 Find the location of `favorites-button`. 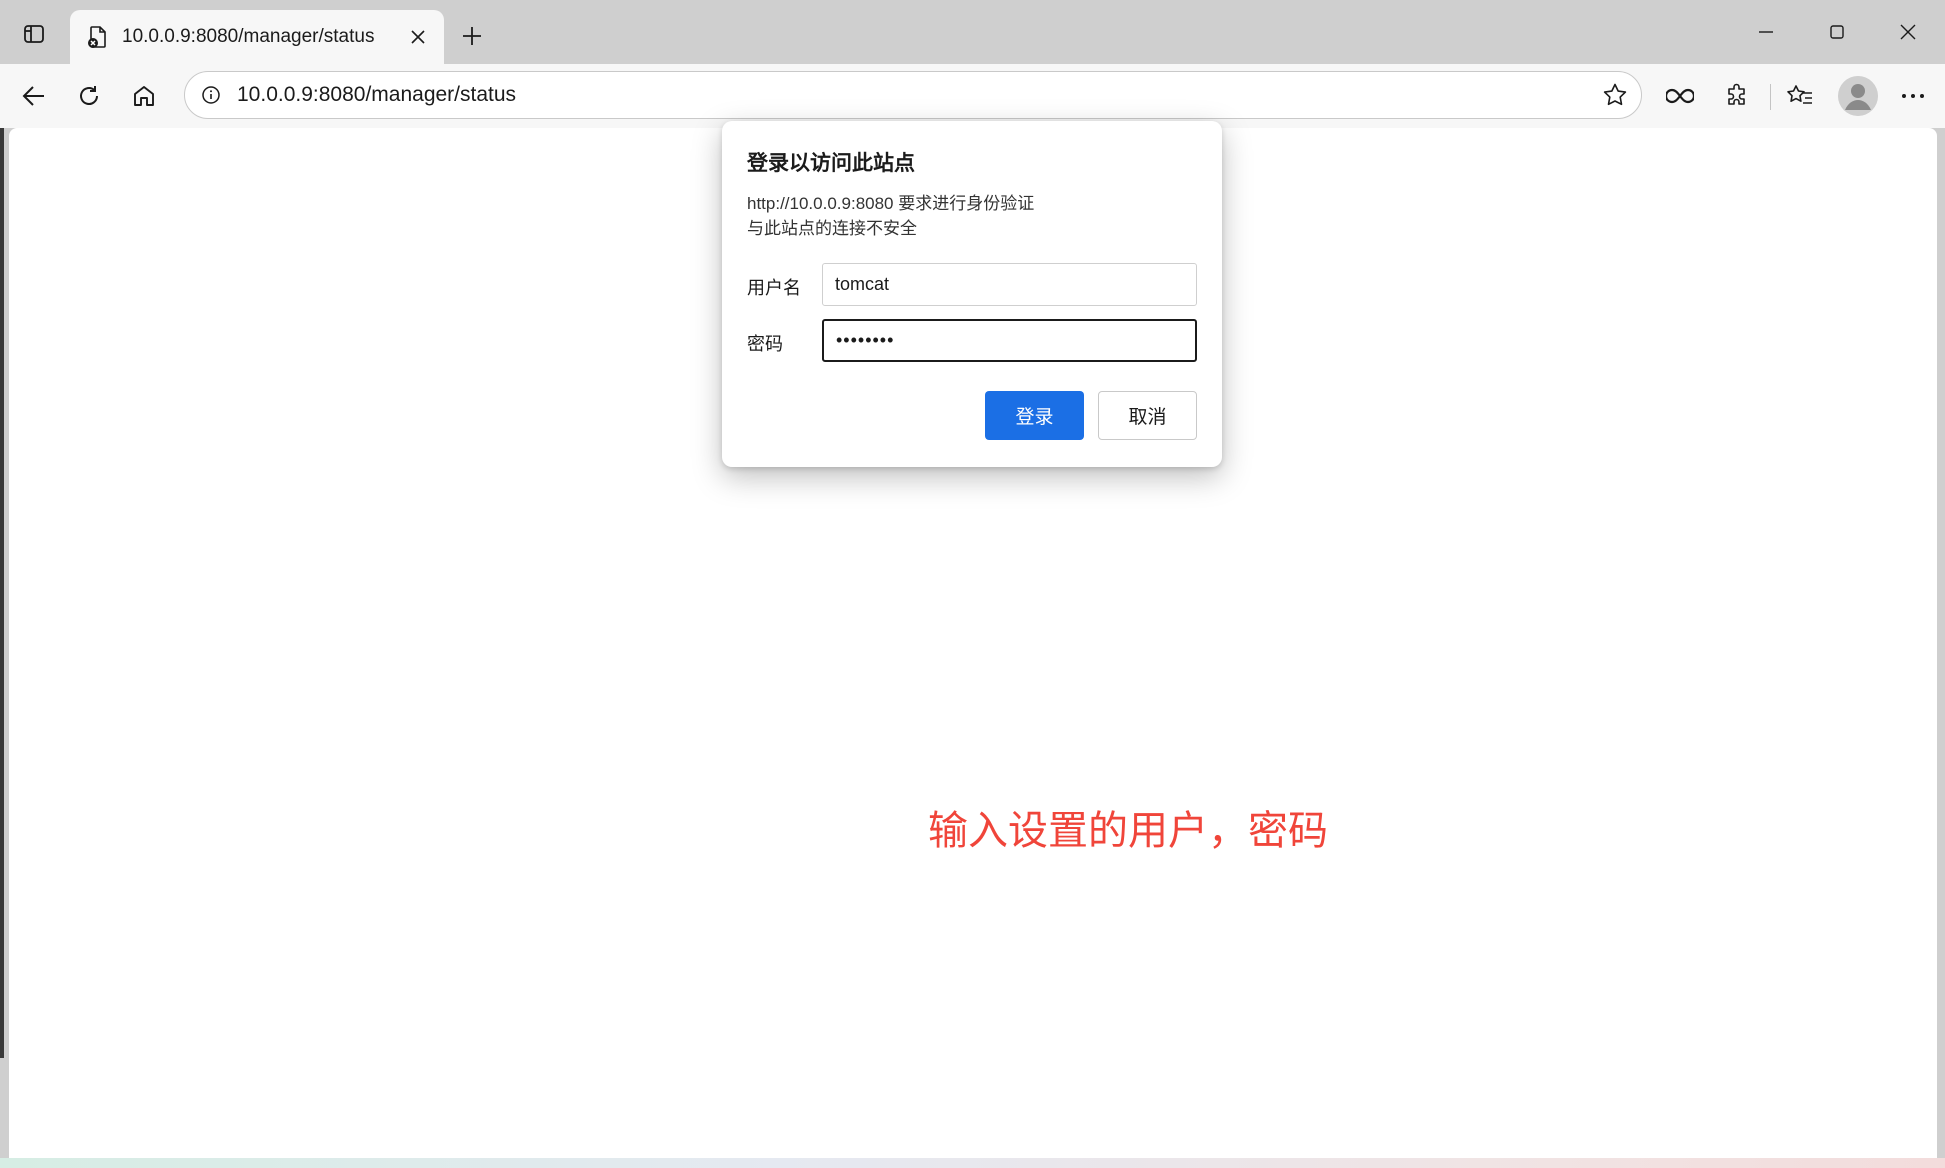

favorites-button is located at coordinates (1800, 96).